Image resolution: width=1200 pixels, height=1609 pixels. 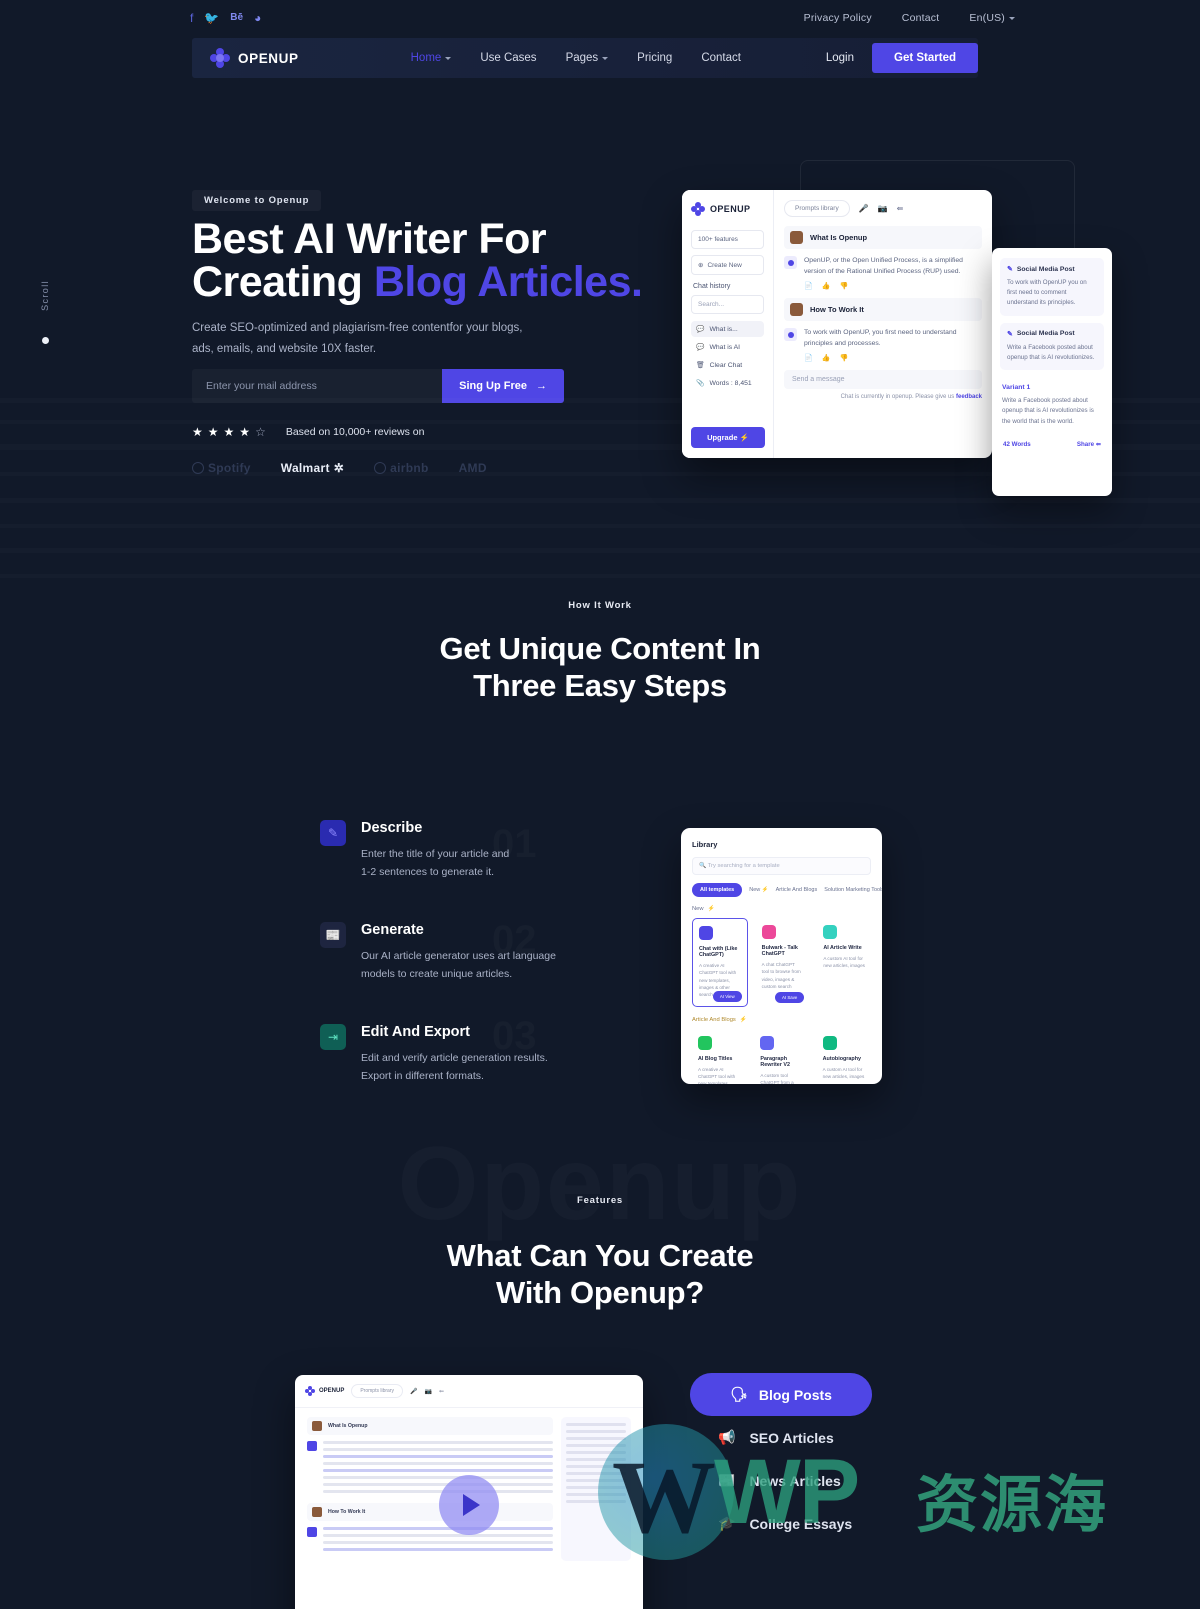 What do you see at coordinates (600, 605) in the screenshot?
I see `how-it-works-eyebrow: How It Work` at bounding box center [600, 605].